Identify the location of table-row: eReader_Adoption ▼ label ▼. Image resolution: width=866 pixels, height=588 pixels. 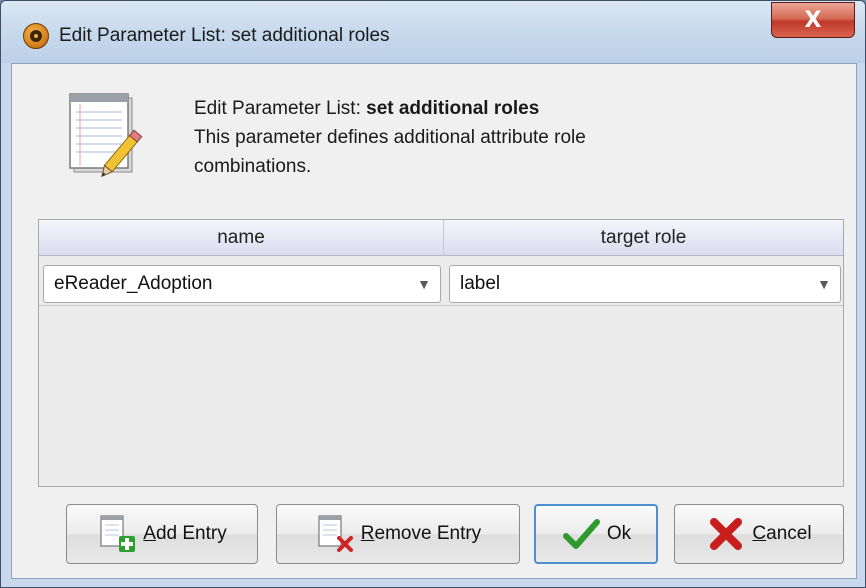
(441, 281).